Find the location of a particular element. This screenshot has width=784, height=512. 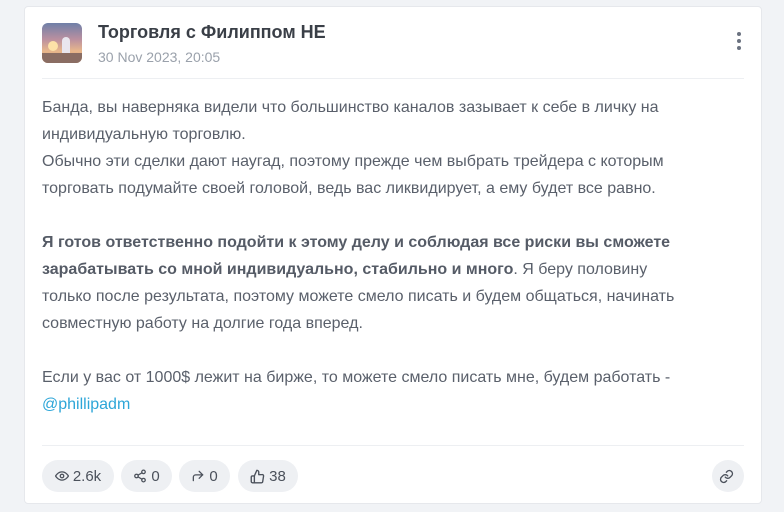

forwards-count: 0 is located at coordinates (213, 476).